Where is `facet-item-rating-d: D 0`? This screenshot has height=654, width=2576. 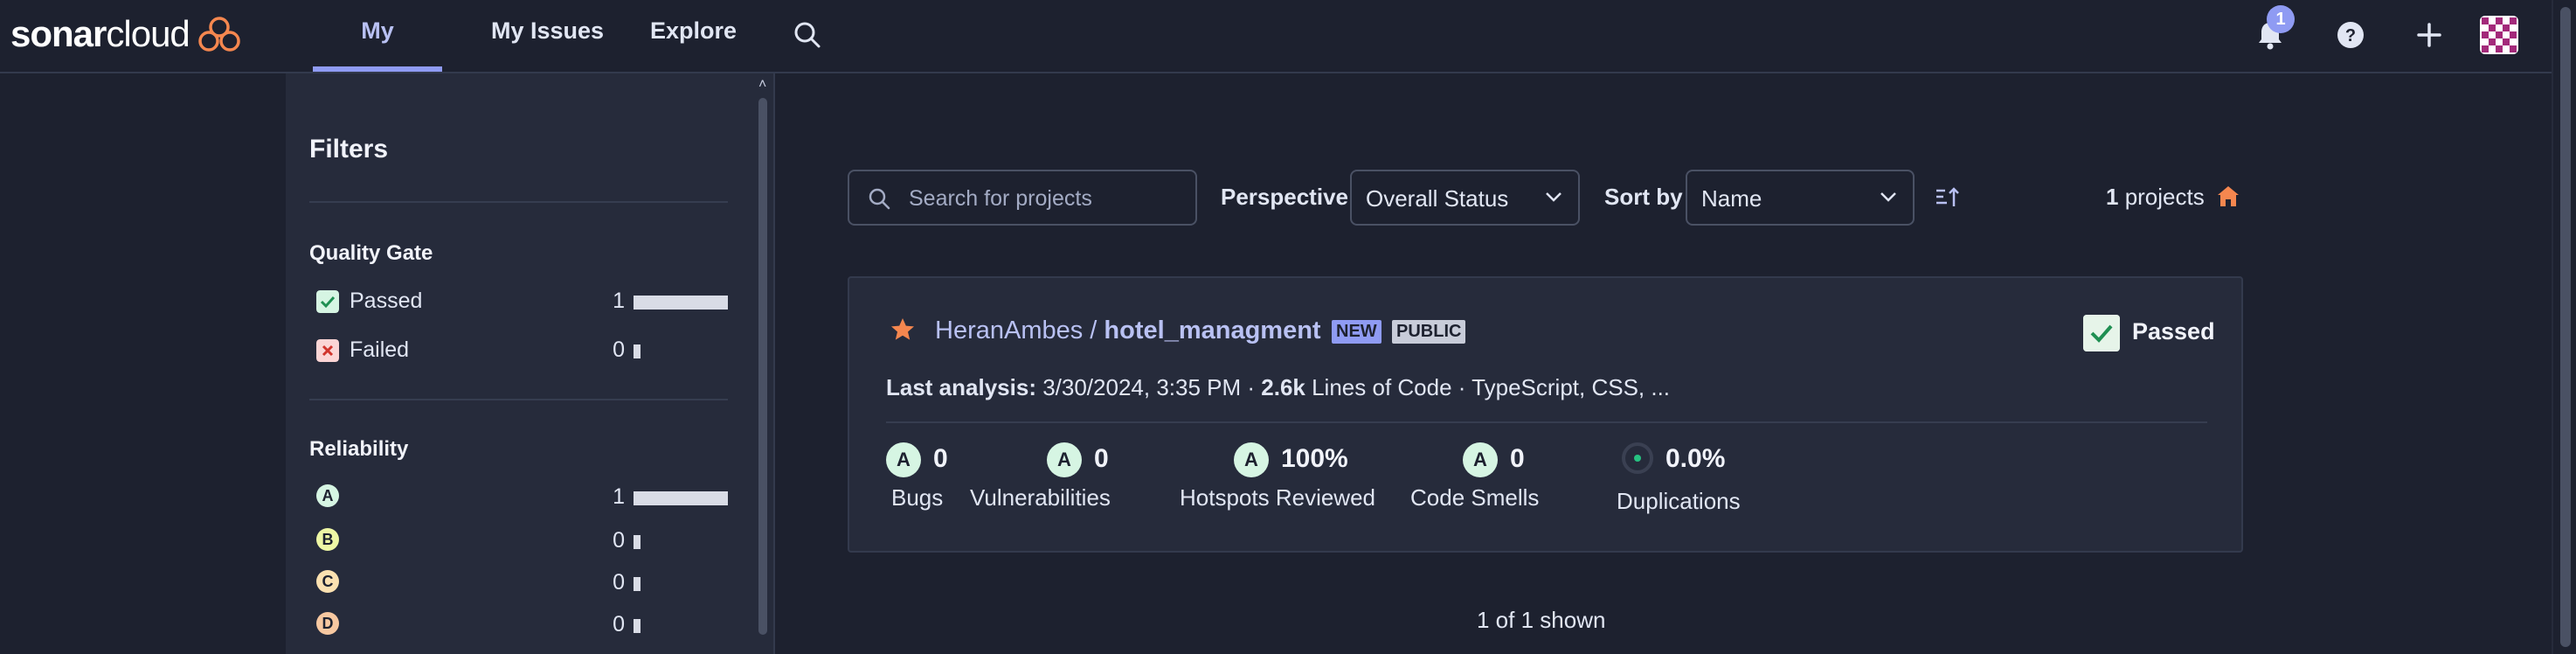
facet-item-rating-d: D 0 is located at coordinates (522, 625).